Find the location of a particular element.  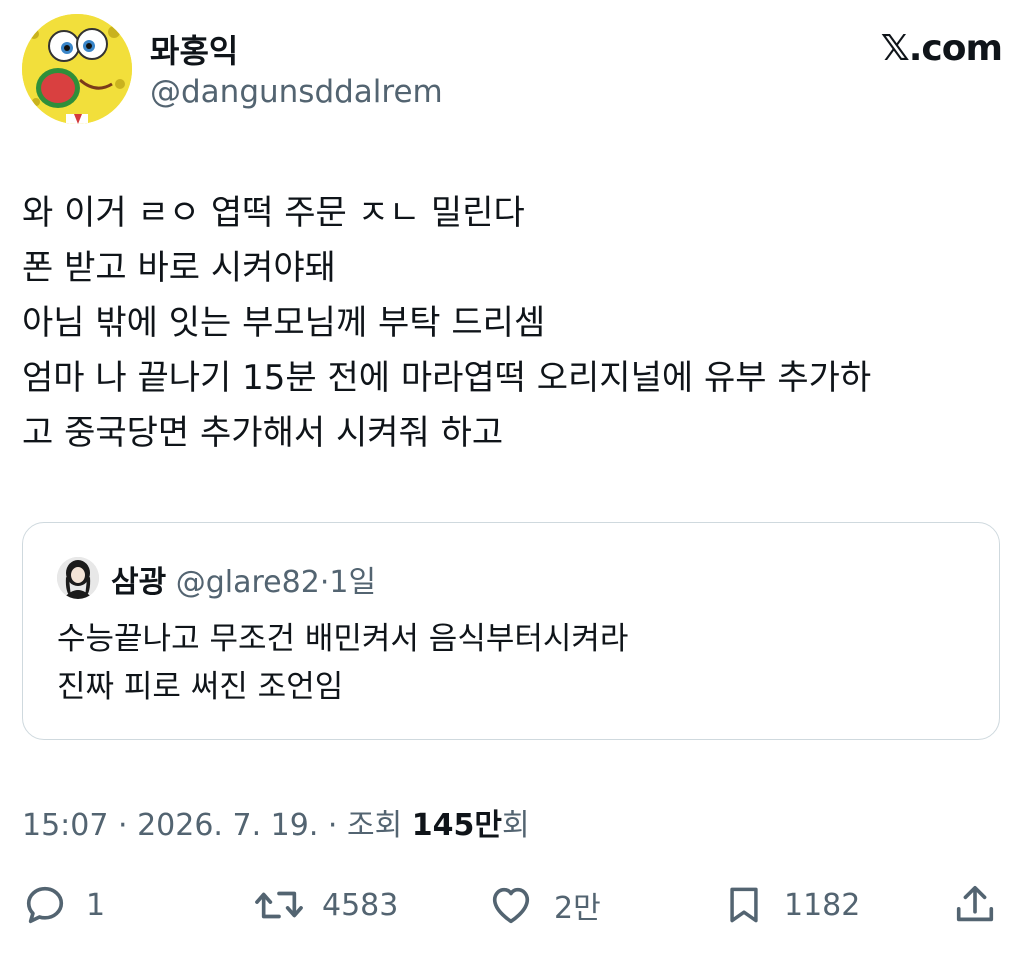

retweet-icon is located at coordinates (279, 905).